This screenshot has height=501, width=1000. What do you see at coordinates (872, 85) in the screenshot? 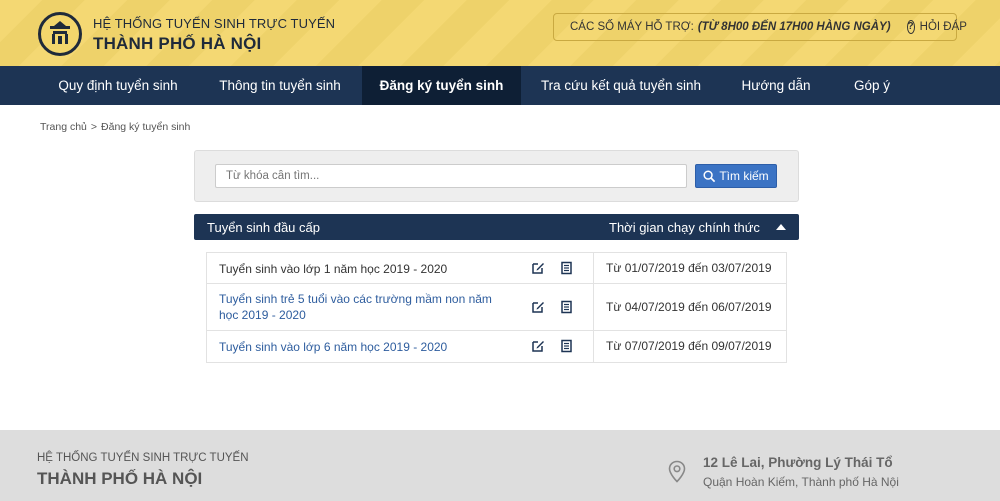
I see `nav-item-gop-y: Góp ý` at bounding box center [872, 85].